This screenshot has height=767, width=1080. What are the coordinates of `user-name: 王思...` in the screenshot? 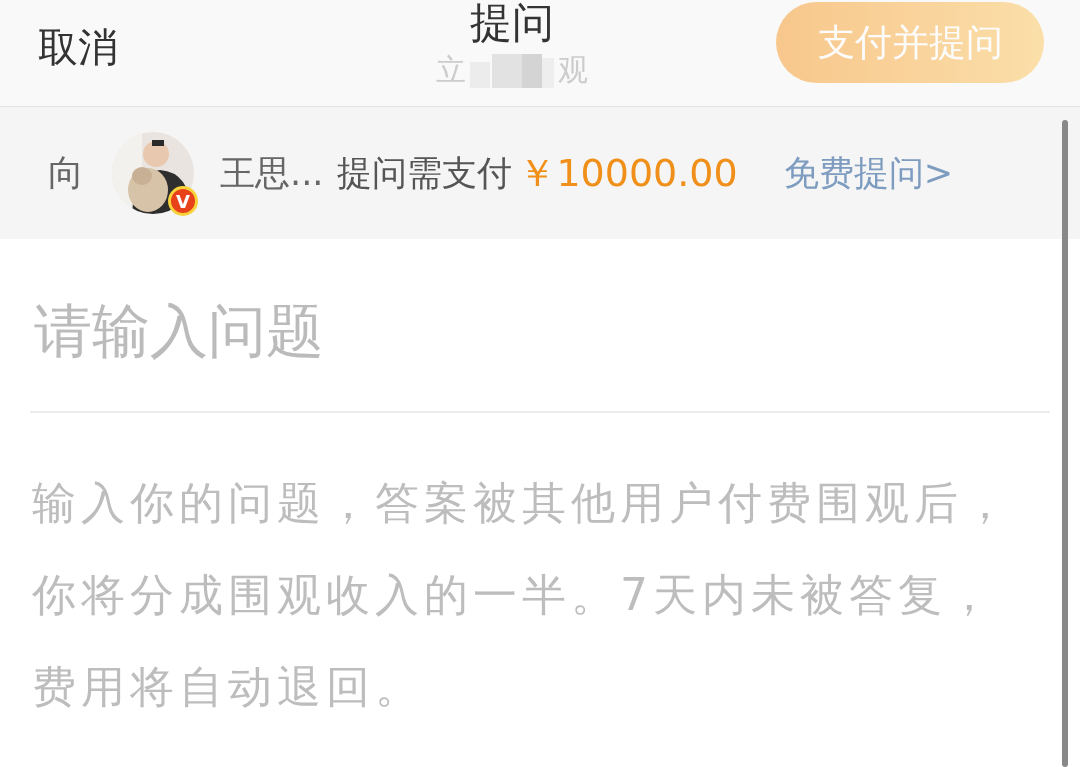 It's located at (272, 173).